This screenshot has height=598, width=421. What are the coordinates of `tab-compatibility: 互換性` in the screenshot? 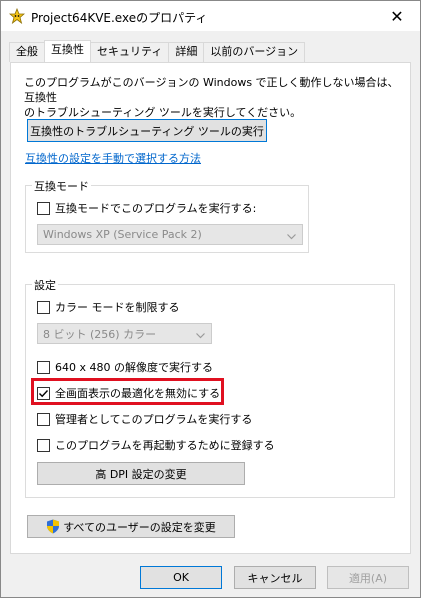 It's located at (67, 51).